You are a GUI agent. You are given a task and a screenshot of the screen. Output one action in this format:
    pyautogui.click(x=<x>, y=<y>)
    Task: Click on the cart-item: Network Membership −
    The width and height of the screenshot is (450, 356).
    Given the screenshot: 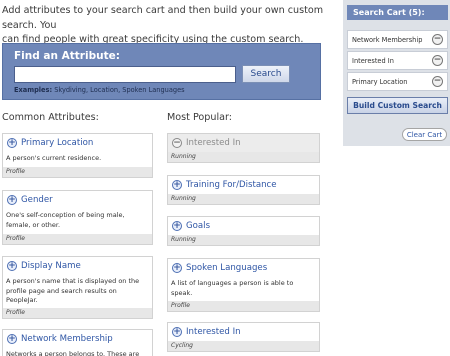 What is the action you would take?
    pyautogui.click(x=397, y=39)
    